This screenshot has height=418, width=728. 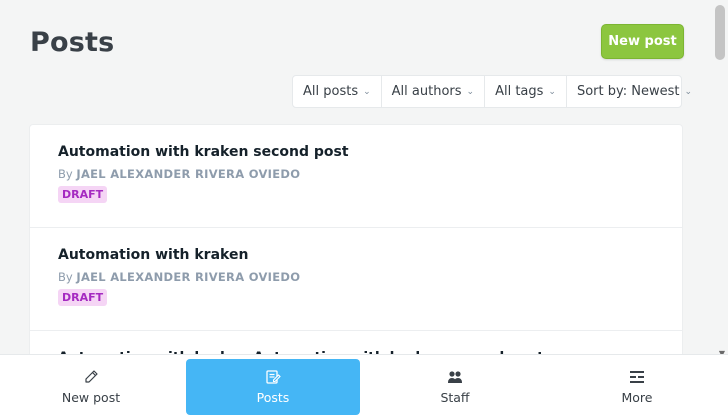 What do you see at coordinates (370, 152) in the screenshot?
I see `post-title: Automation with kraken second post` at bounding box center [370, 152].